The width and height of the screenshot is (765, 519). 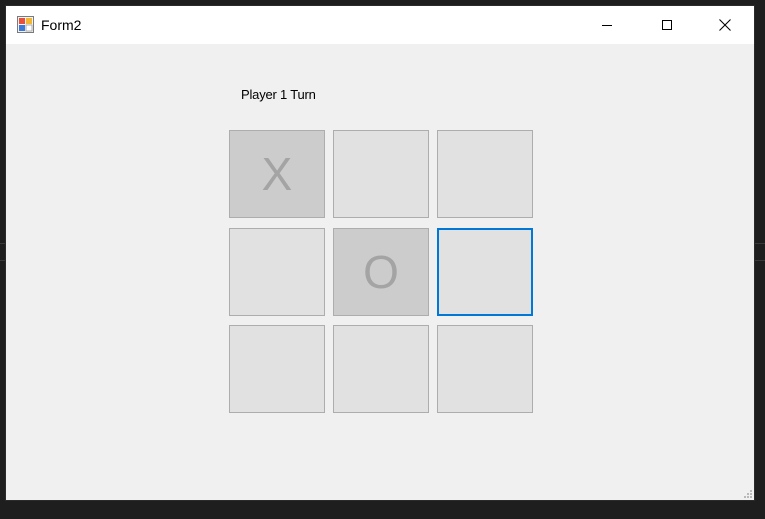 I want to click on minimize-button, so click(x=607, y=25).